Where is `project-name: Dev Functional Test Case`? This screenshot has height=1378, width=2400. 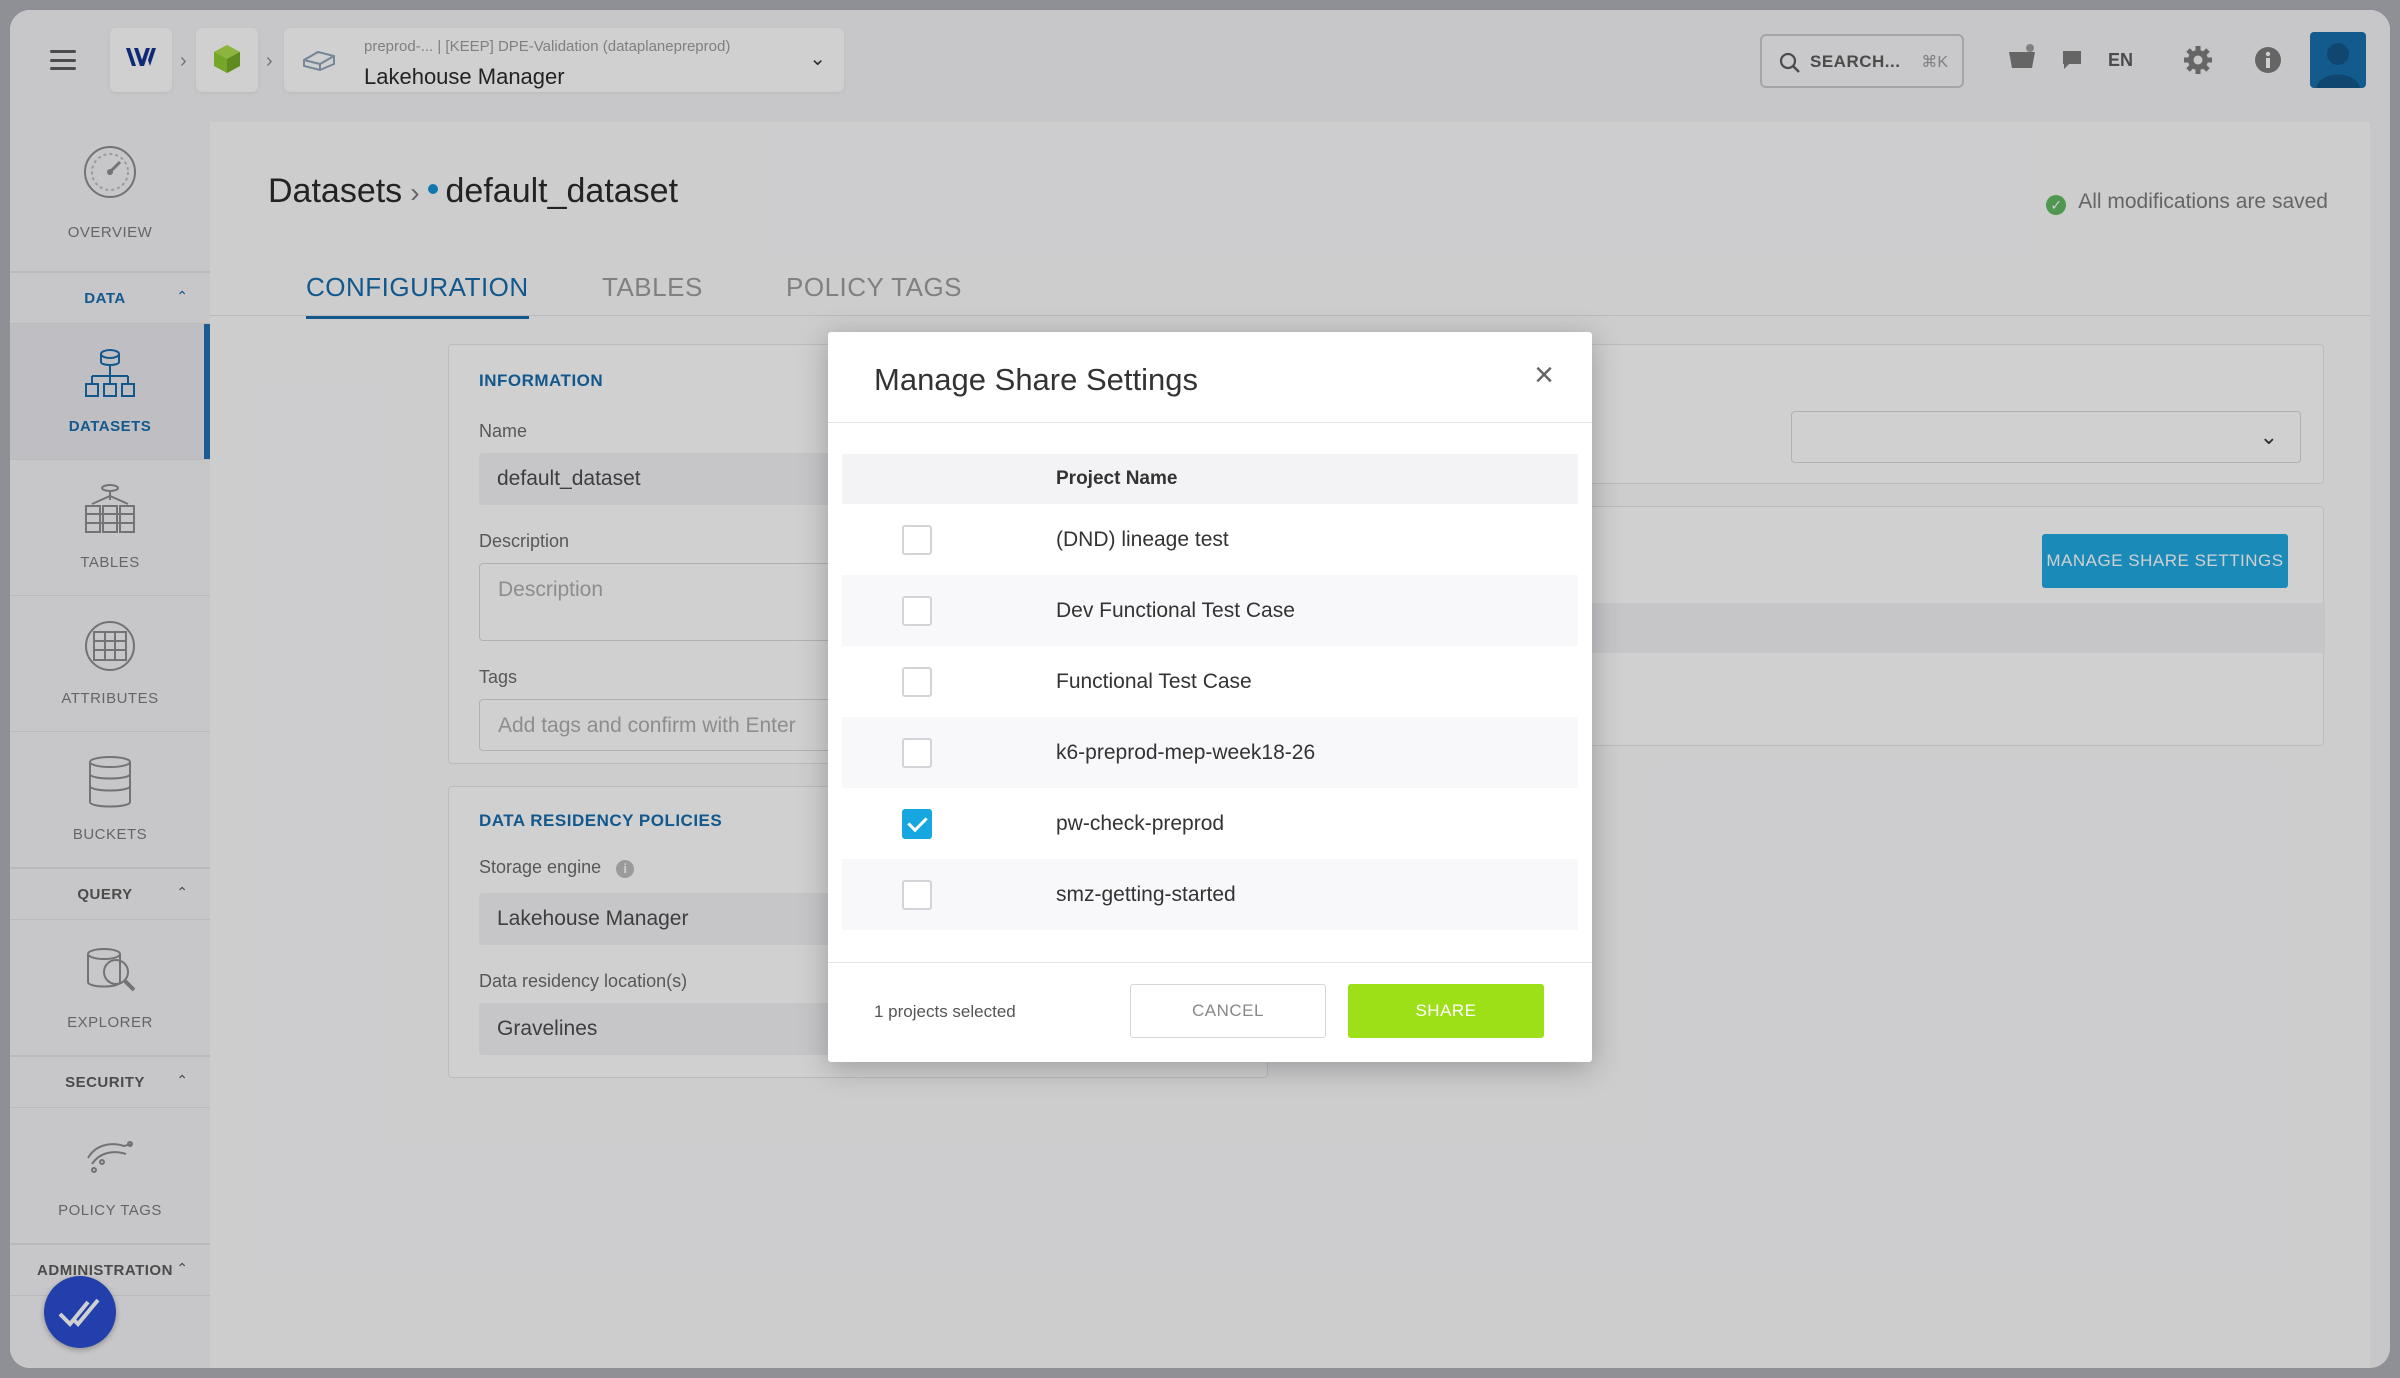 project-name: Dev Functional Test Case is located at coordinates (1175, 610).